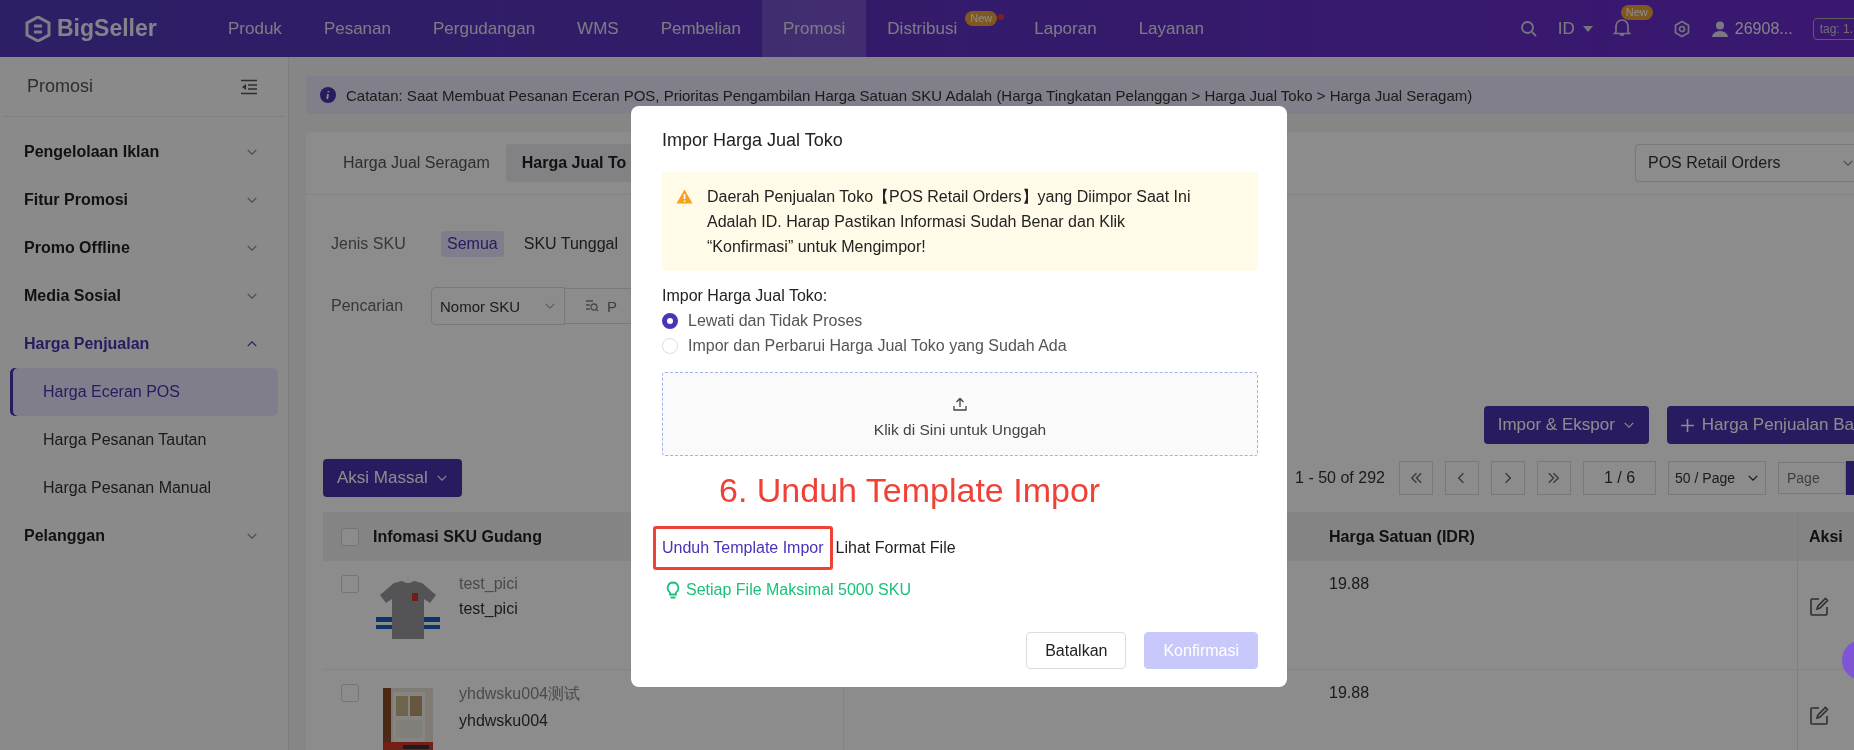 Image resolution: width=1854 pixels, height=750 pixels. What do you see at coordinates (1171, 28) in the screenshot?
I see `nav-item: Layanan` at bounding box center [1171, 28].